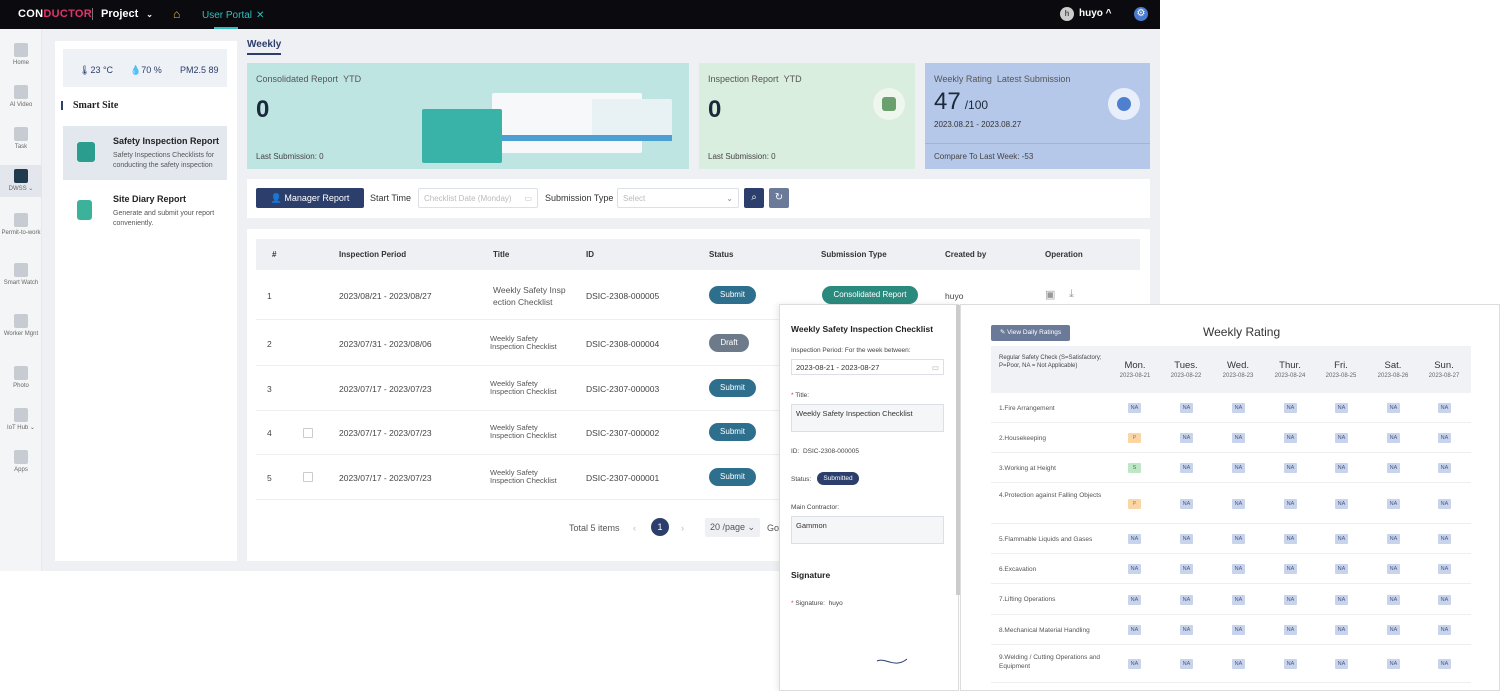 The width and height of the screenshot is (1500, 691). Describe the element at coordinates (21, 420) in the screenshot. I see `nav-iot-hub: IoT Hub ⌄` at that location.